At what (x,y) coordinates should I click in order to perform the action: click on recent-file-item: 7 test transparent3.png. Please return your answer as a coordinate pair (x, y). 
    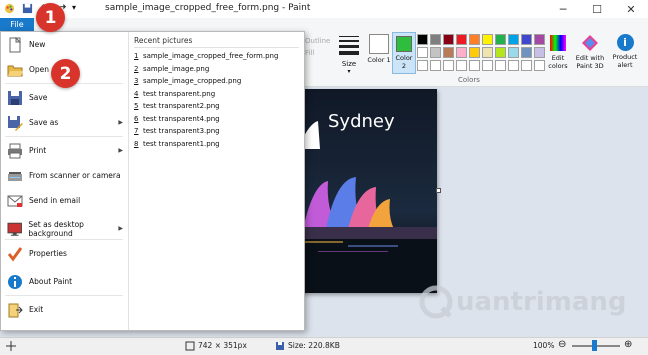
    Looking at the image, I should click on (177, 131).